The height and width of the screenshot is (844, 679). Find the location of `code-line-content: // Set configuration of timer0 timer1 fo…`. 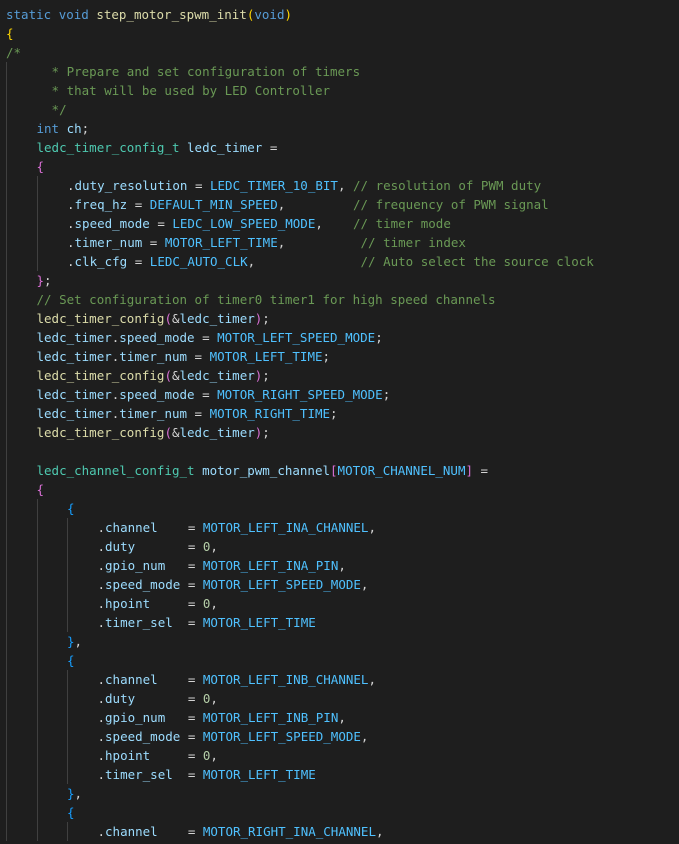

code-line-content: // Set configuration of timer0 timer1 fo… is located at coordinates (266, 299).